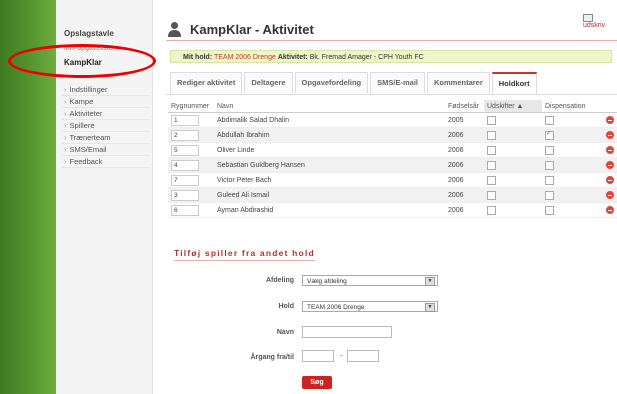 The height and width of the screenshot is (394, 617). I want to click on sidebar-item-feedback: › Feedback, so click(106, 162).